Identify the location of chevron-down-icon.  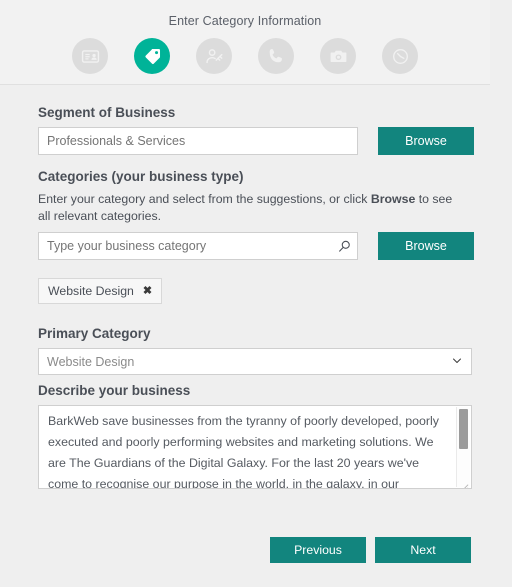
(457, 361).